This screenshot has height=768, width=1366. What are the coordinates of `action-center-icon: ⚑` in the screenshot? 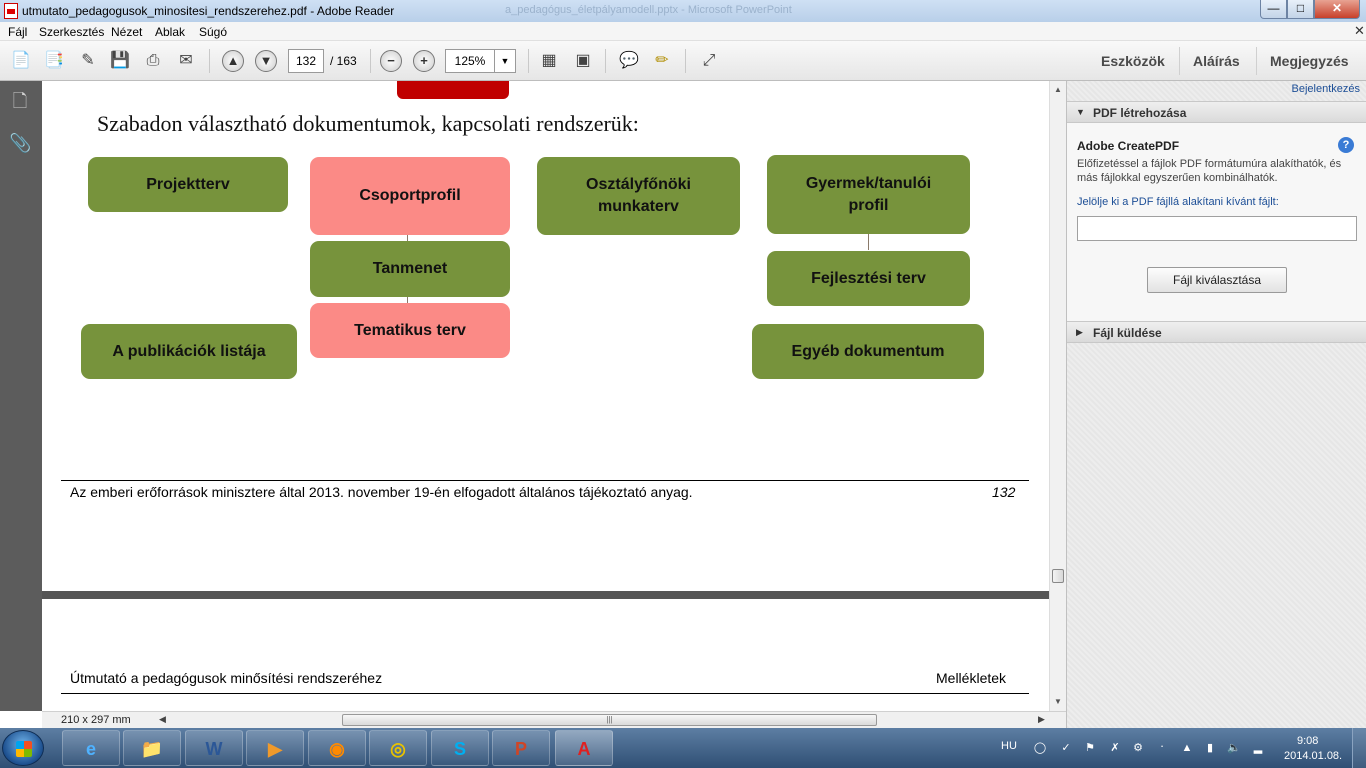 It's located at (1090, 748).